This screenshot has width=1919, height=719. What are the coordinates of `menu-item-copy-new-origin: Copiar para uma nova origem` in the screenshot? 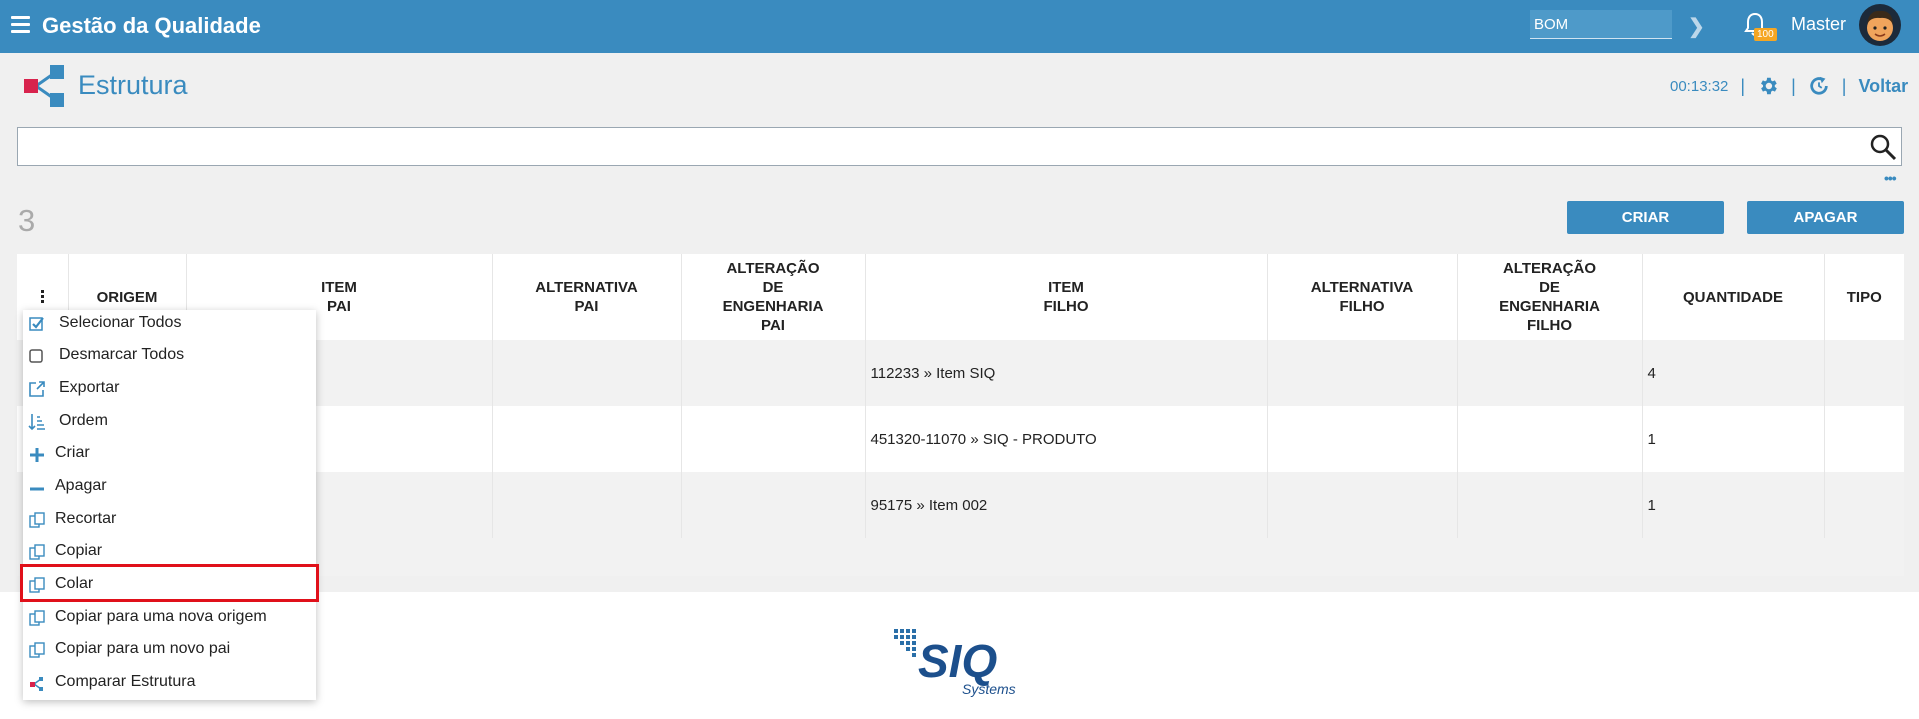 It's located at (169, 619).